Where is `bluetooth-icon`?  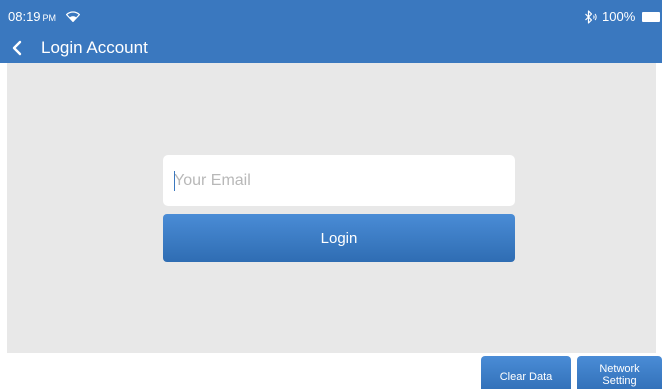
bluetooth-icon is located at coordinates (591, 17).